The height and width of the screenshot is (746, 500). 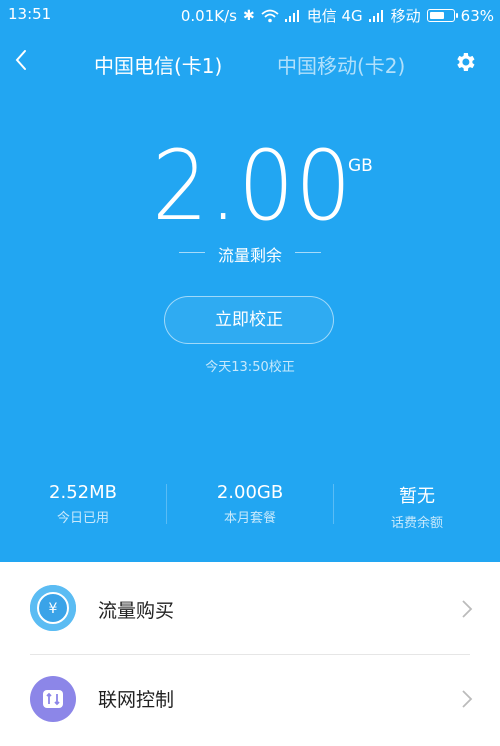 What do you see at coordinates (83, 492) in the screenshot?
I see `stat-value: 2.52MB` at bounding box center [83, 492].